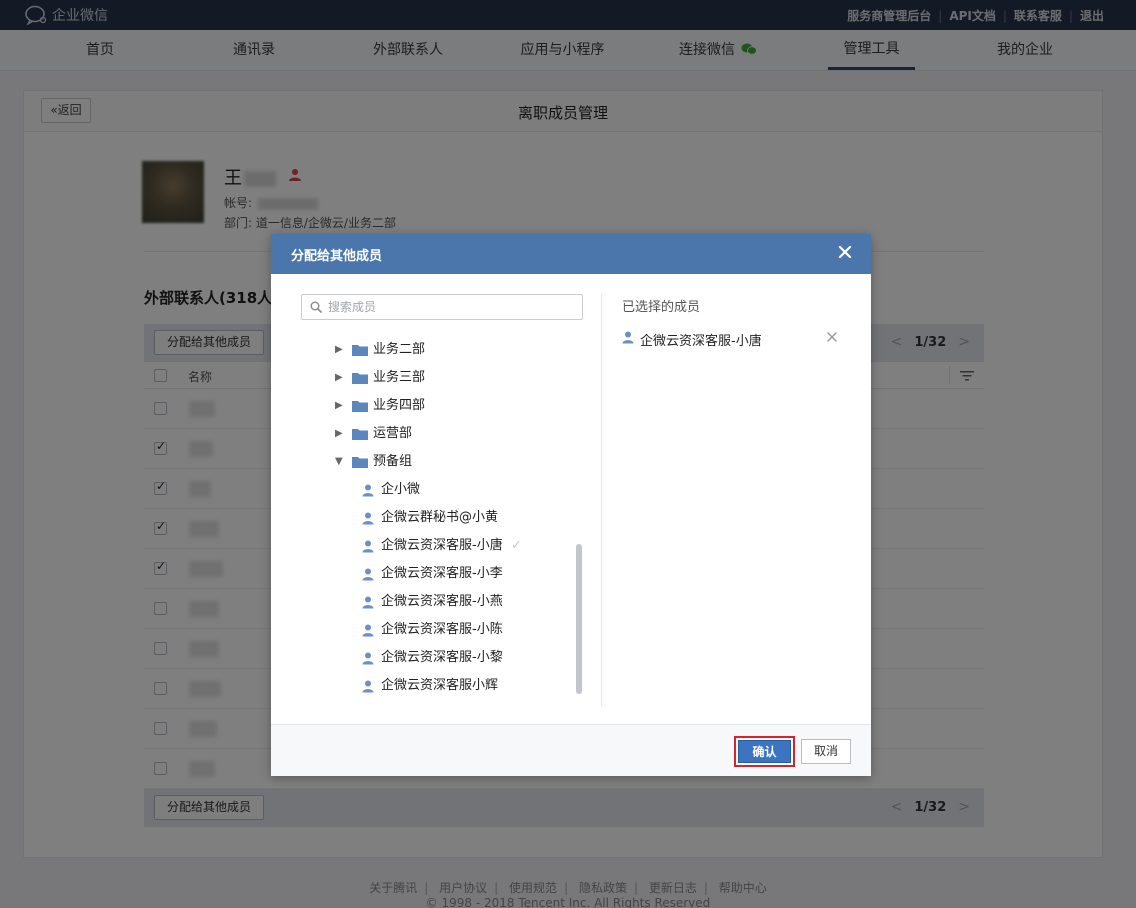 The image size is (1136, 908). I want to click on check-icon: ✓, so click(516, 545).